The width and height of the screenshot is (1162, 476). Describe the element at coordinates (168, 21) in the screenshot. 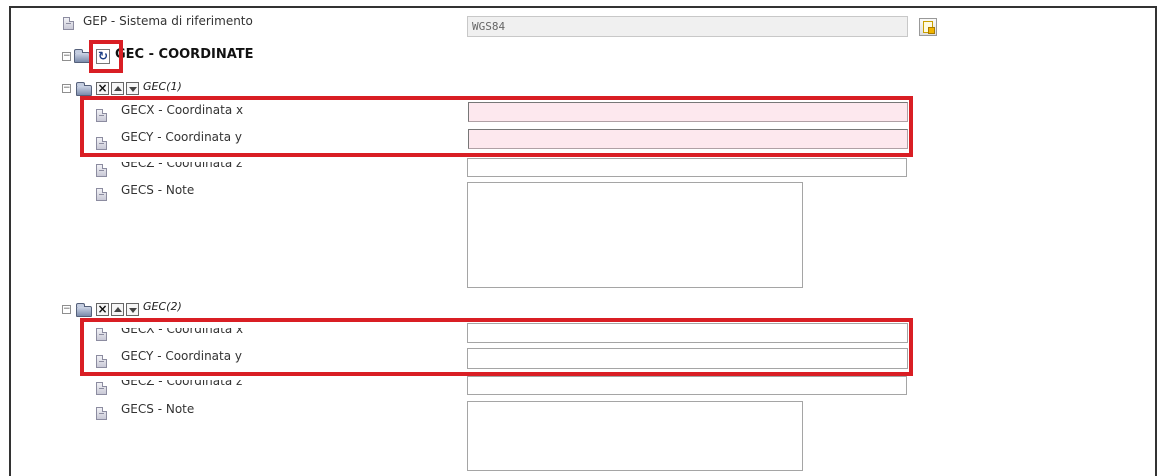

I see `gep-label: GEP - Sistema di riferimento` at that location.